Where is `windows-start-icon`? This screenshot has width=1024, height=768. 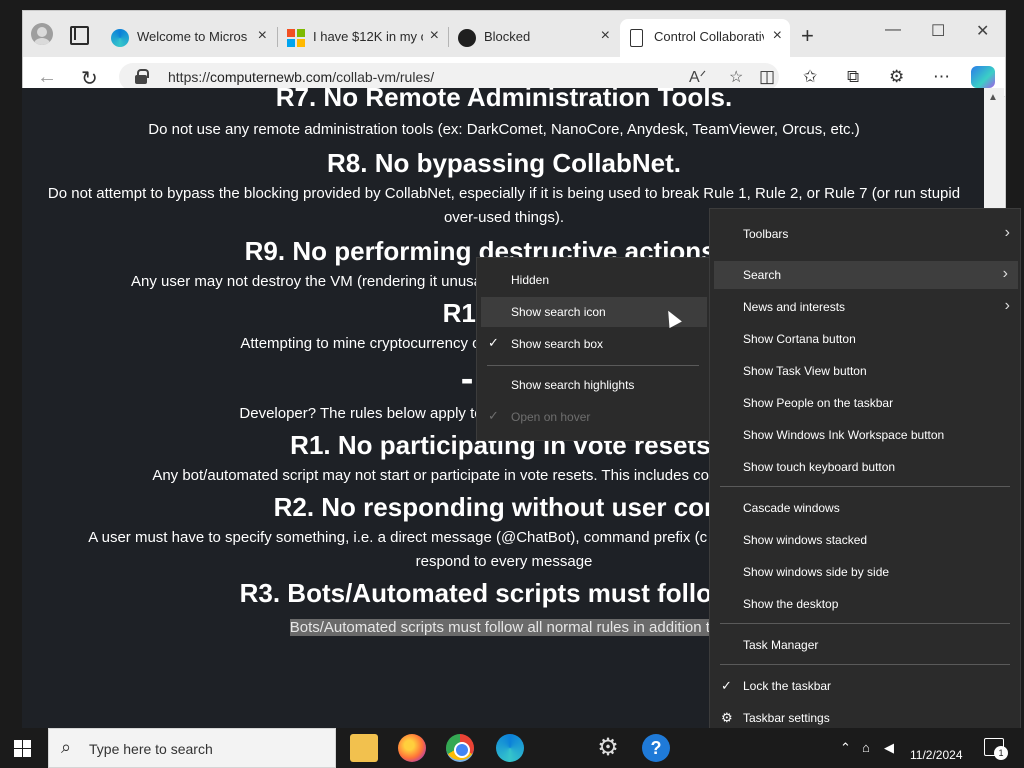 windows-start-icon is located at coordinates (22, 748).